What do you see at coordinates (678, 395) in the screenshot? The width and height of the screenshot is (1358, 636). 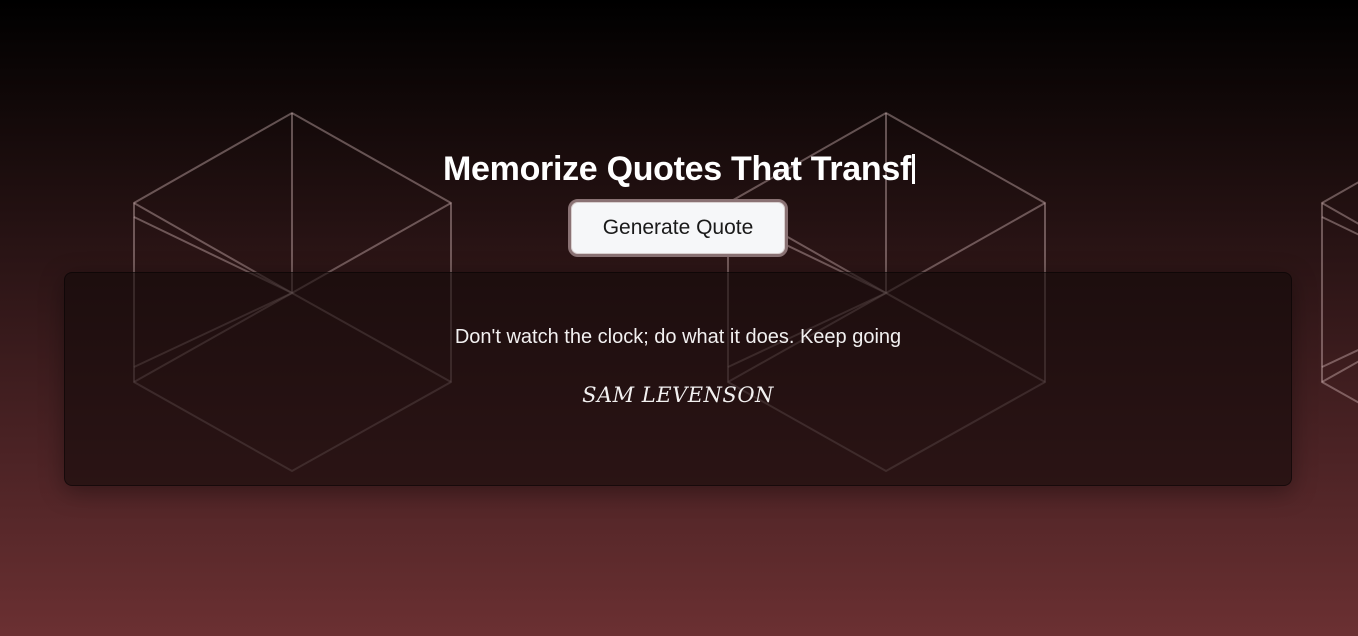 I see `quote-author: SAM LEVENSON` at bounding box center [678, 395].